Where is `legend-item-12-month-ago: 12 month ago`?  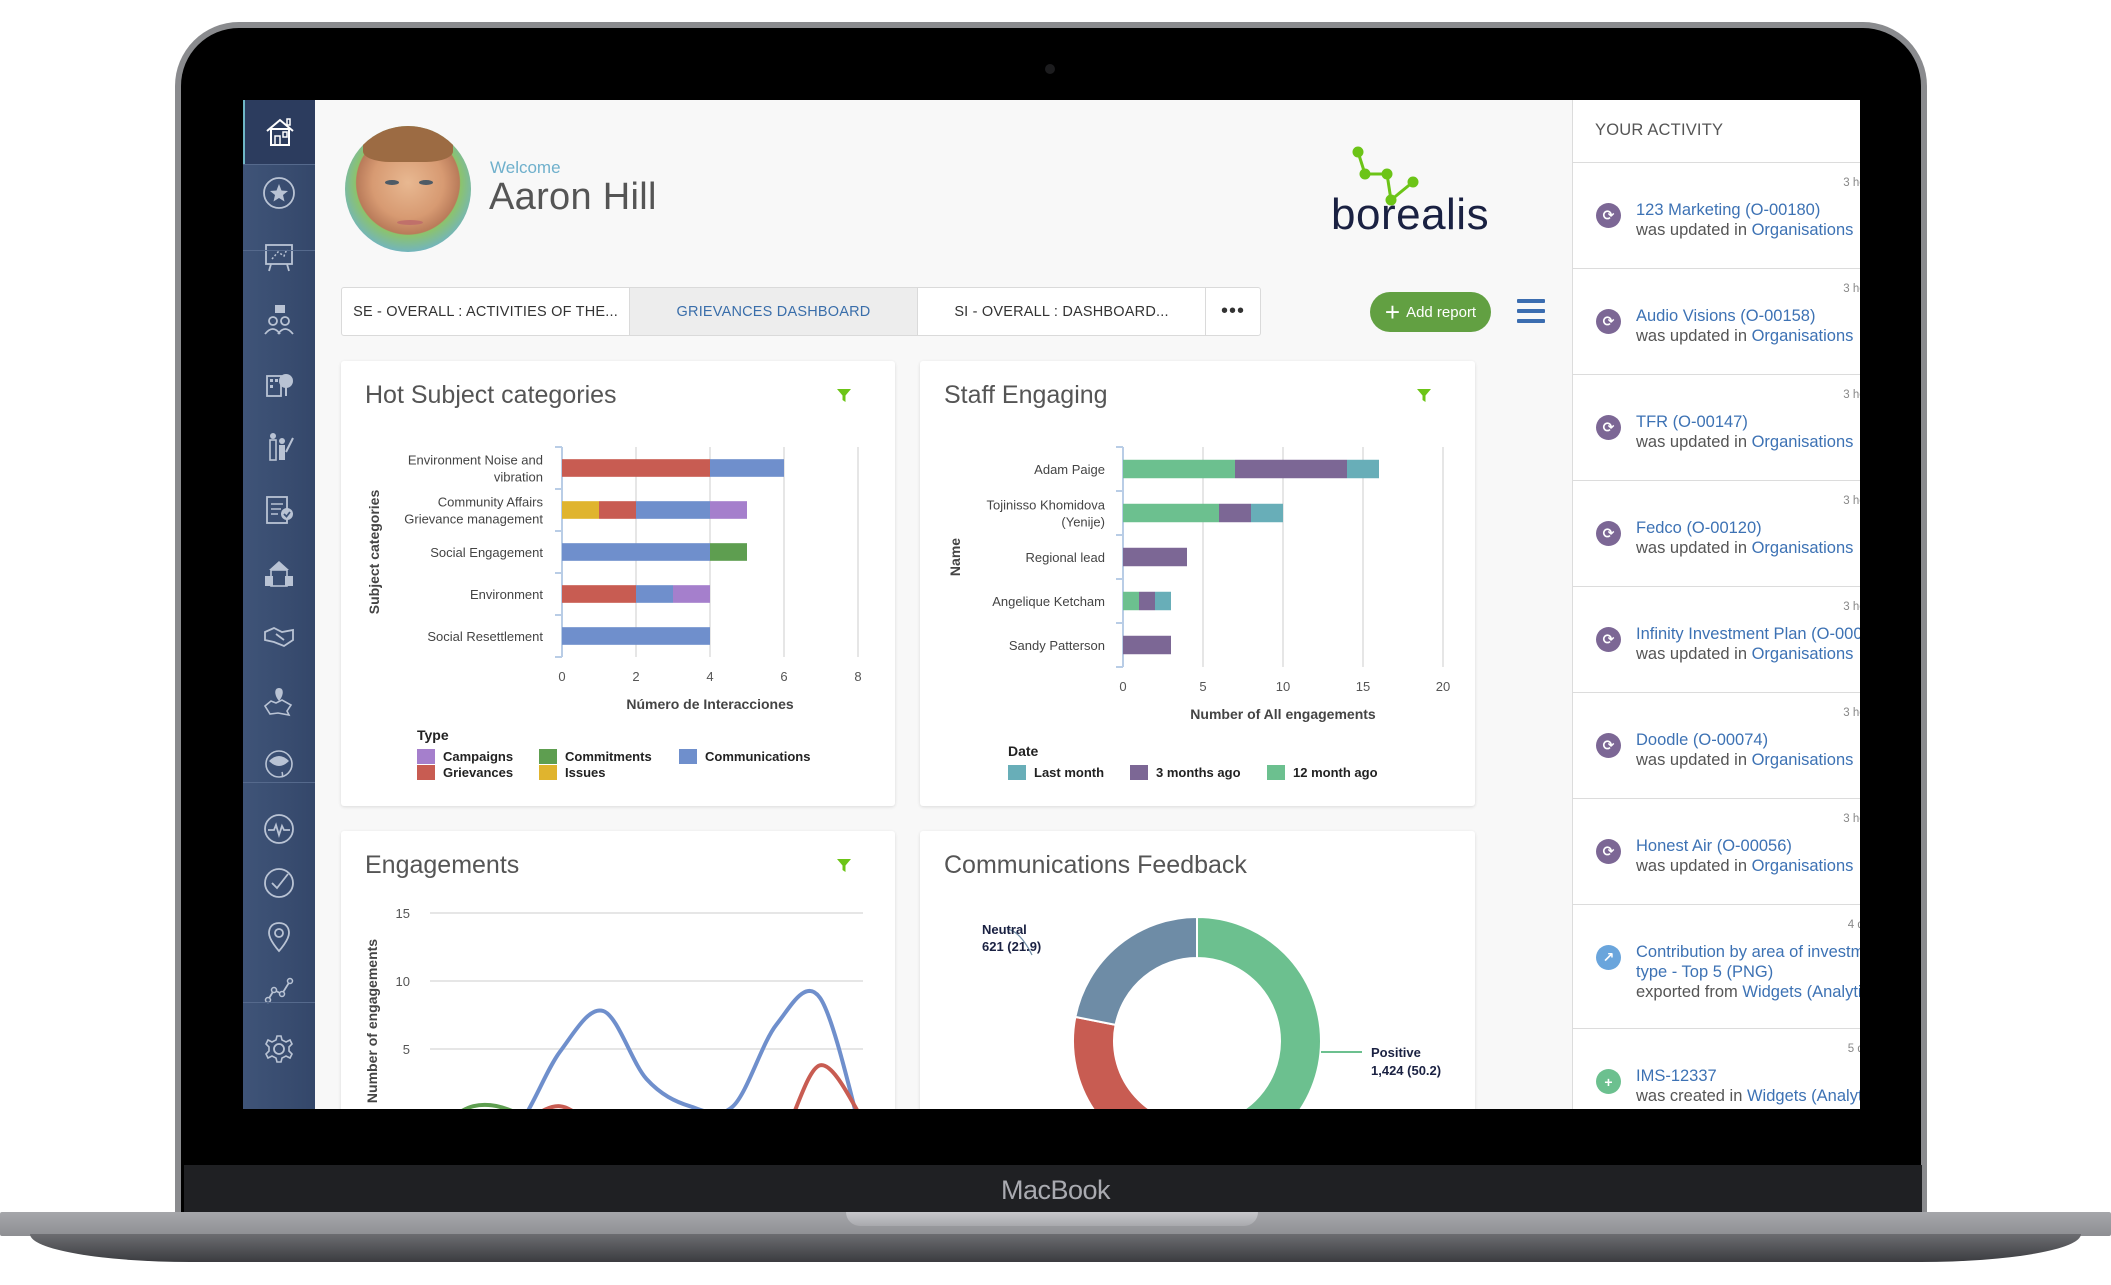 legend-item-12-month-ago: 12 month ago is located at coordinates (1322, 772).